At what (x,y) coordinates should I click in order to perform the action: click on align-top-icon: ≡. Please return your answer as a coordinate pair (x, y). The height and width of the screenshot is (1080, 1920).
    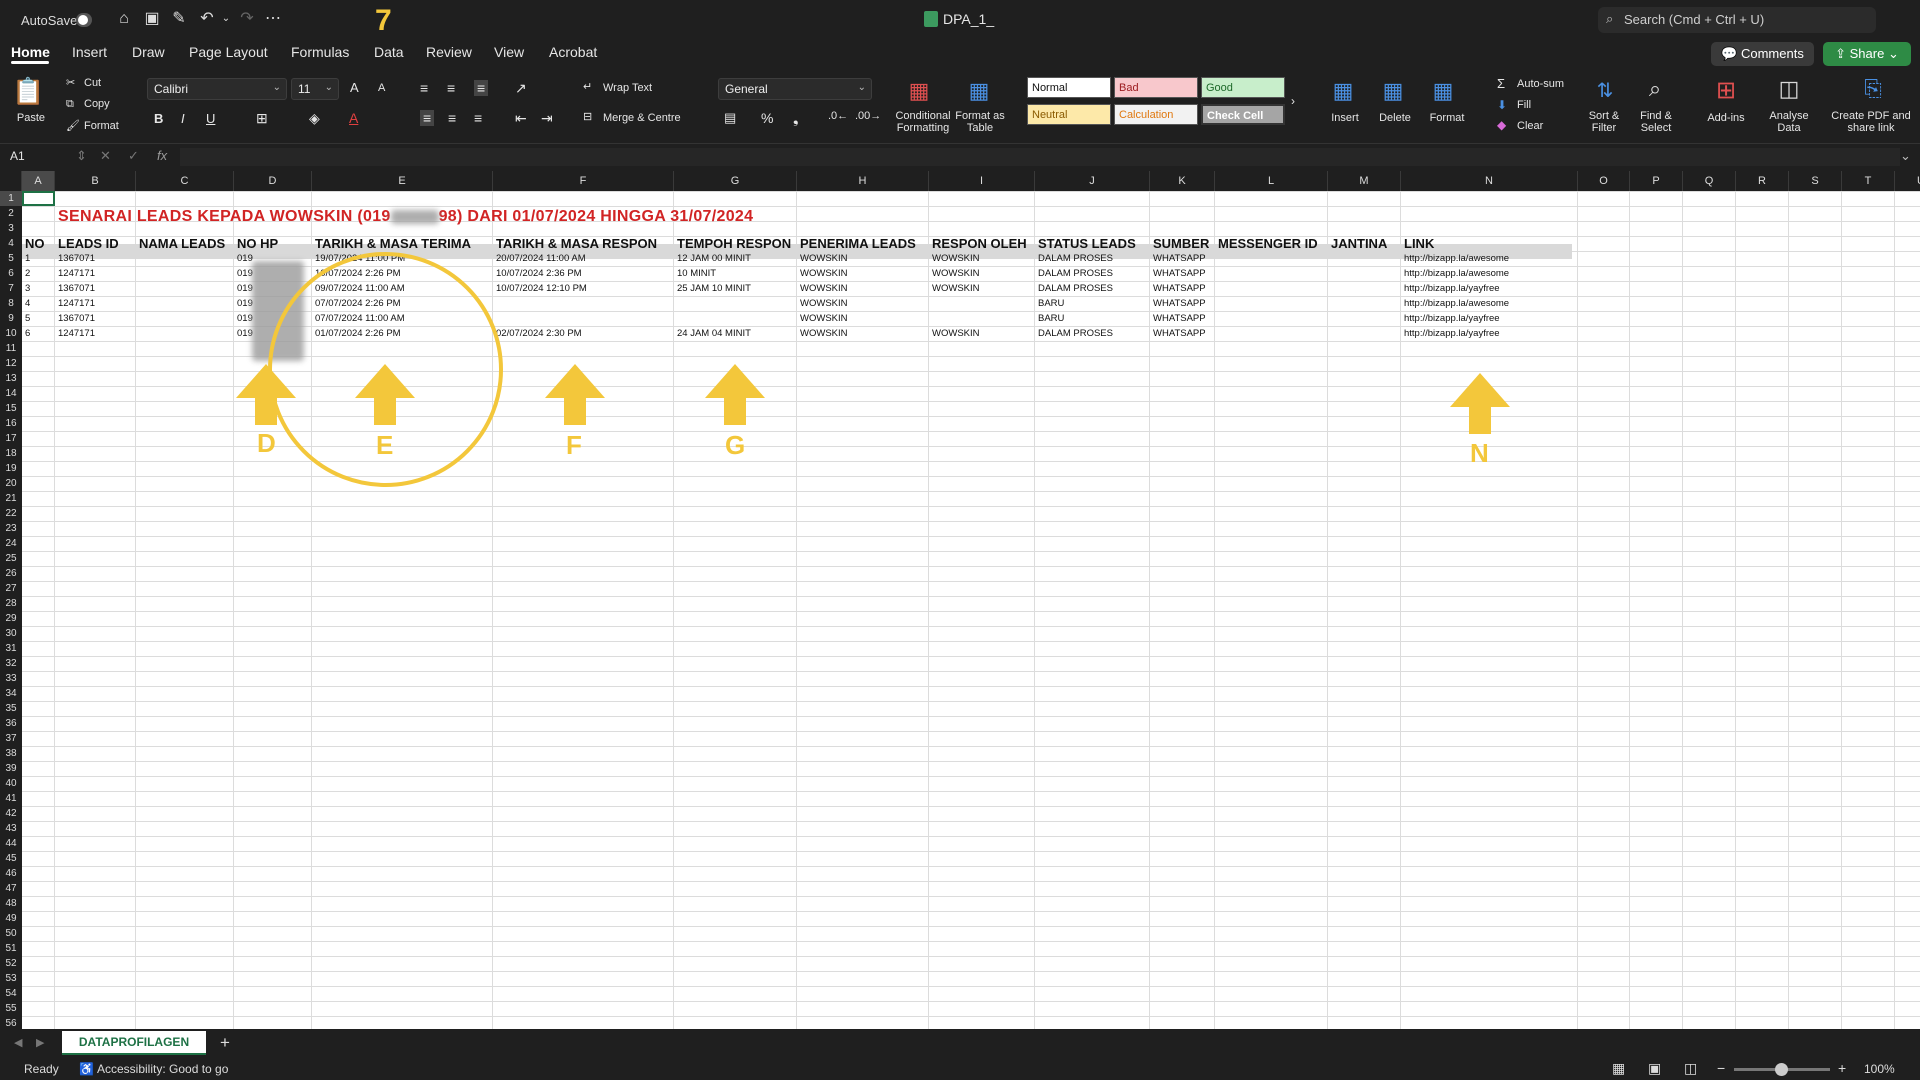
    Looking at the image, I should click on (424, 88).